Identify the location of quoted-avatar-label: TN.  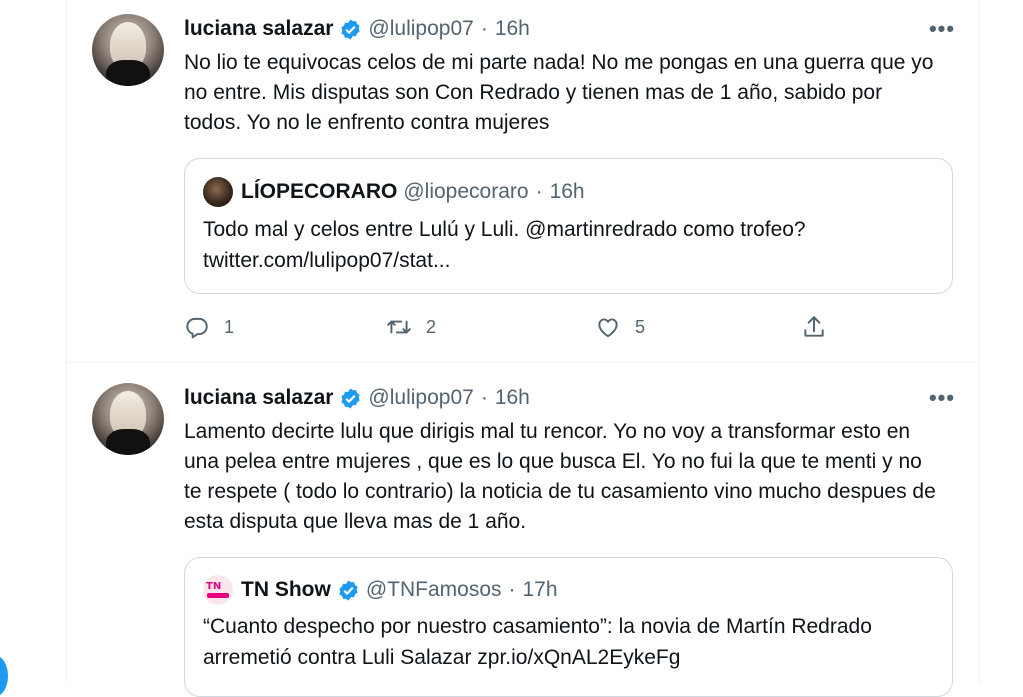
(214, 586).